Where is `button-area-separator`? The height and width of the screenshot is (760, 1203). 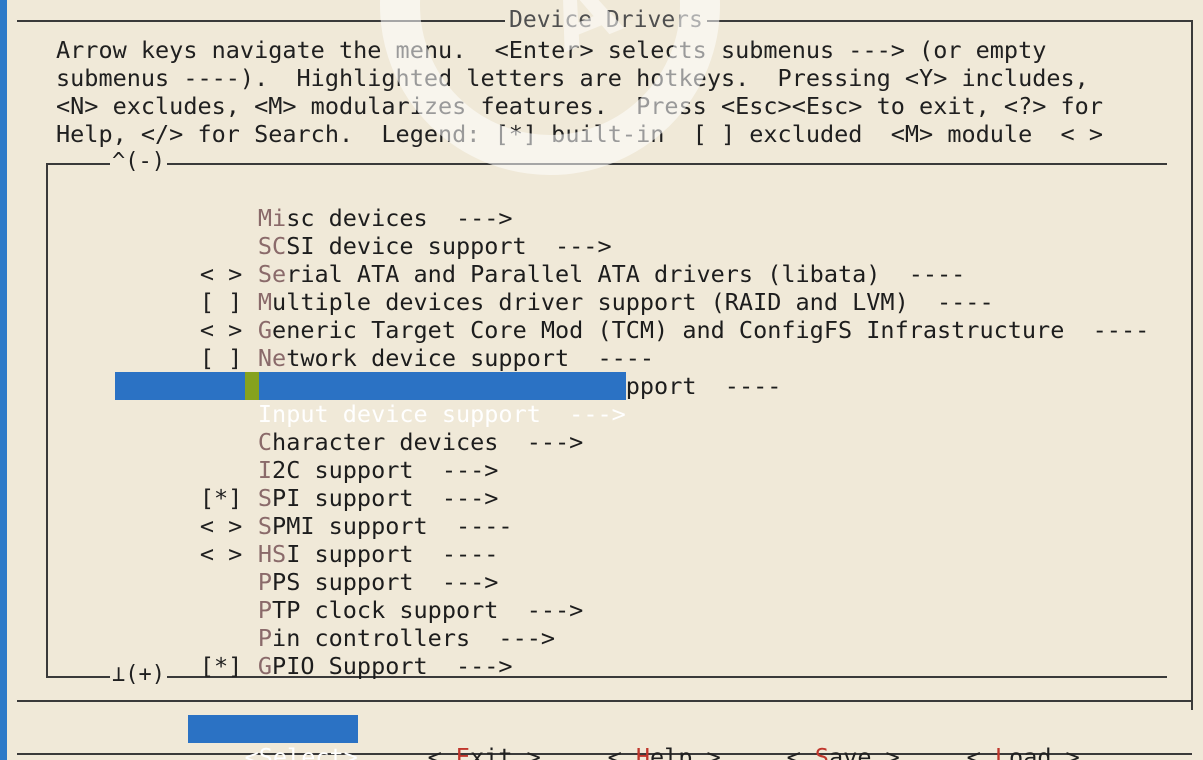 button-area-separator is located at coordinates (604, 701).